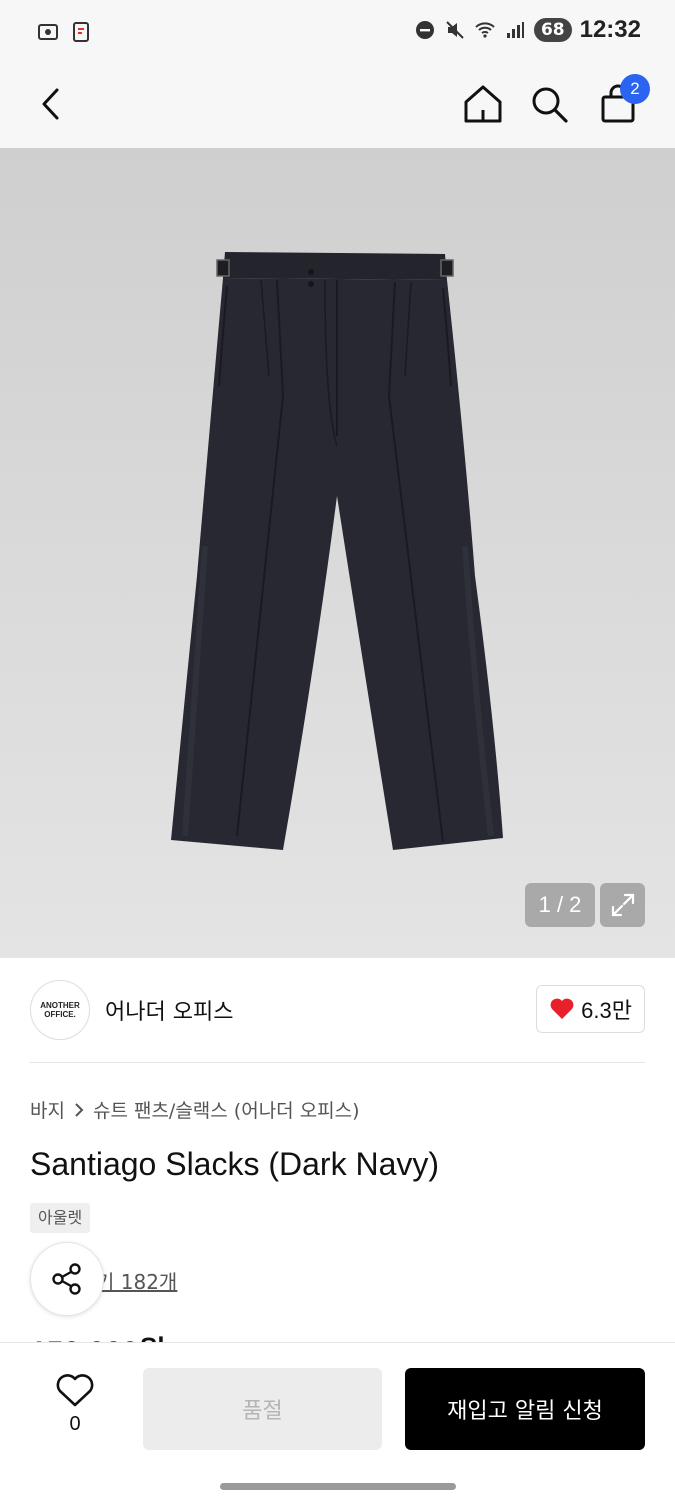  What do you see at coordinates (65, 32) in the screenshot?
I see `status-notification-icons` at bounding box center [65, 32].